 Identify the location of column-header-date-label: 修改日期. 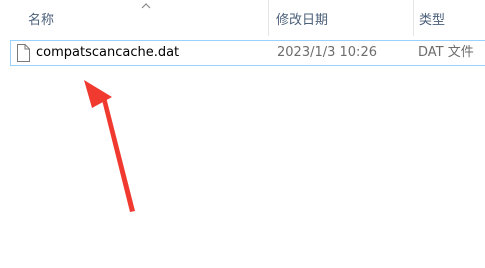
(302, 20).